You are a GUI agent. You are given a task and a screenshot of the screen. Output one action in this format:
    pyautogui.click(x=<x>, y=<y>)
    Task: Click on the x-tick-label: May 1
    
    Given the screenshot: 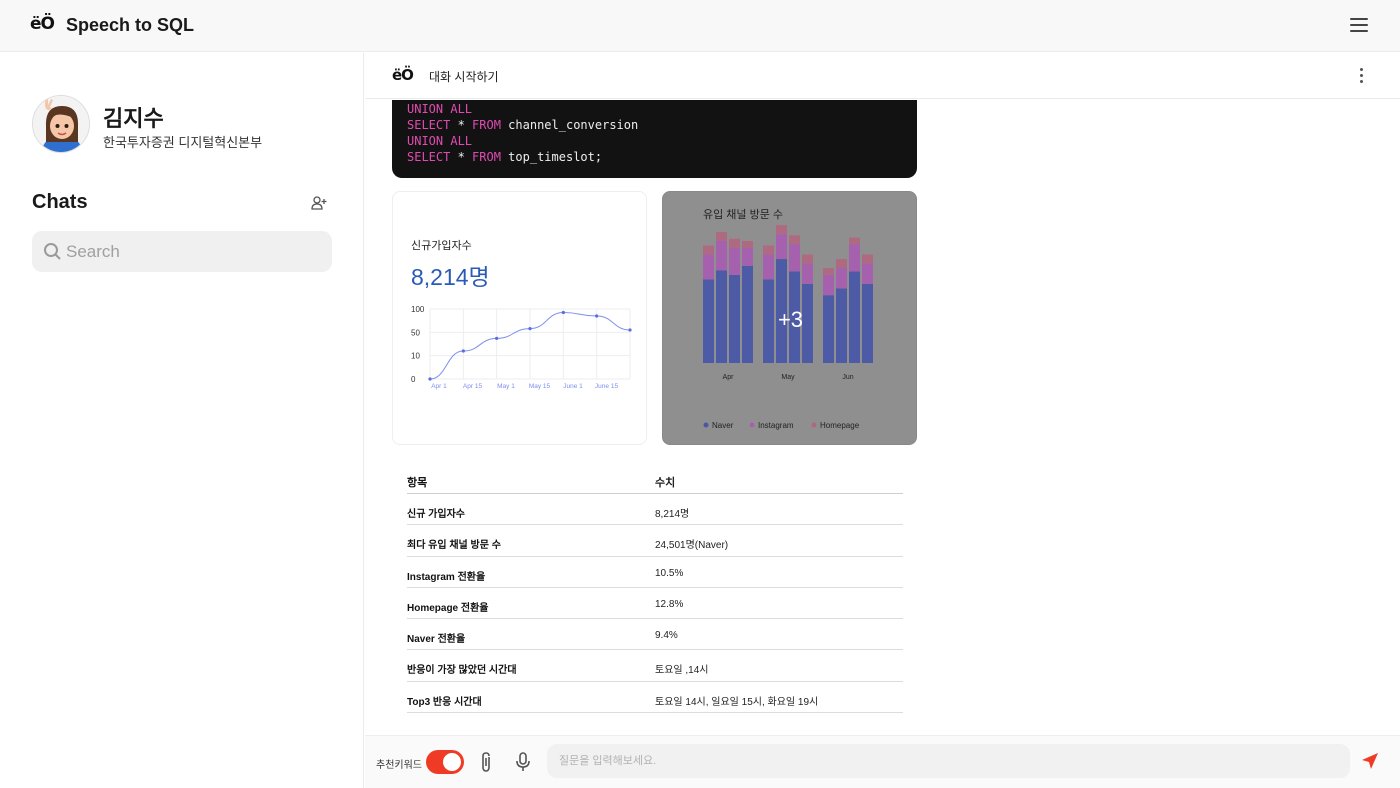 What is the action you would take?
    pyautogui.click(x=506, y=386)
    